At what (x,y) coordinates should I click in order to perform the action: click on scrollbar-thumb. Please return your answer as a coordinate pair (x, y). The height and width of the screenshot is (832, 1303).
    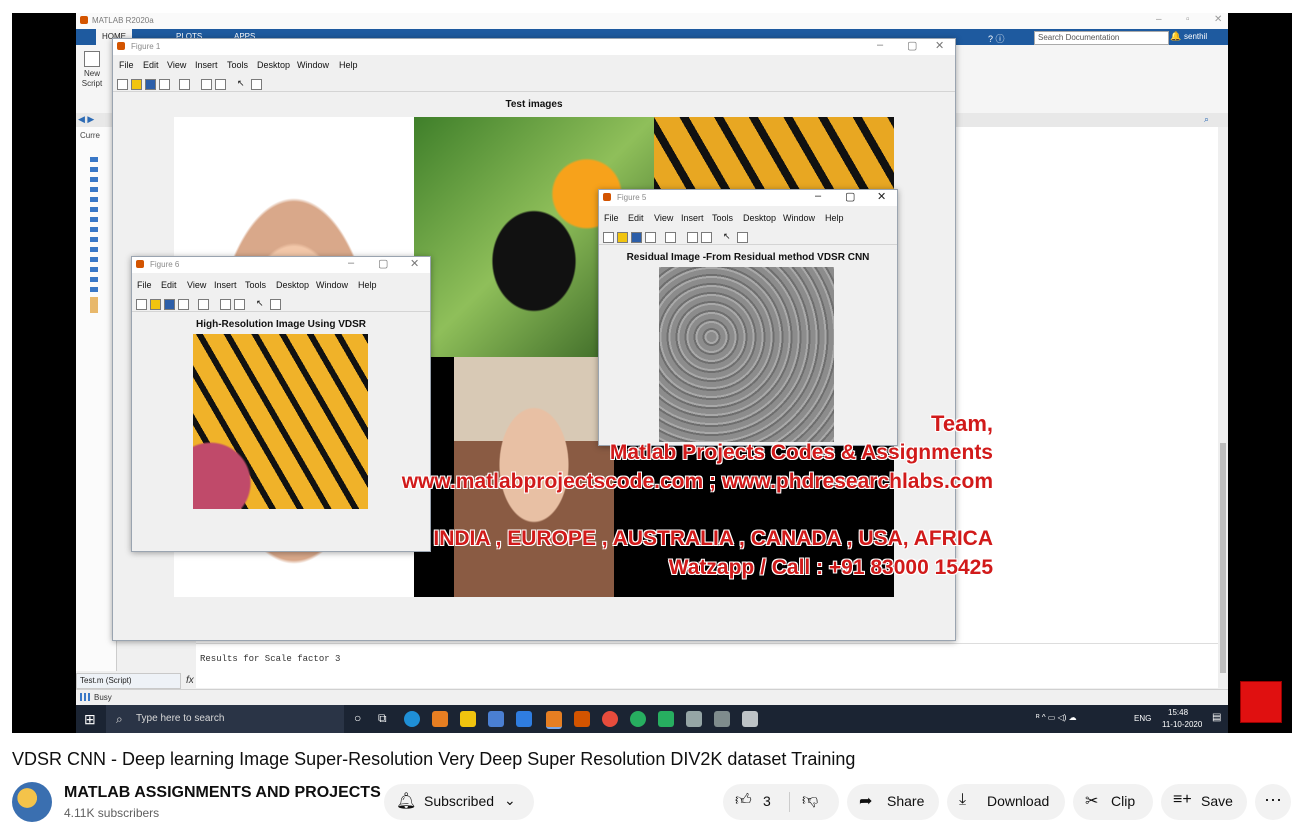
    Looking at the image, I should click on (1223, 558).